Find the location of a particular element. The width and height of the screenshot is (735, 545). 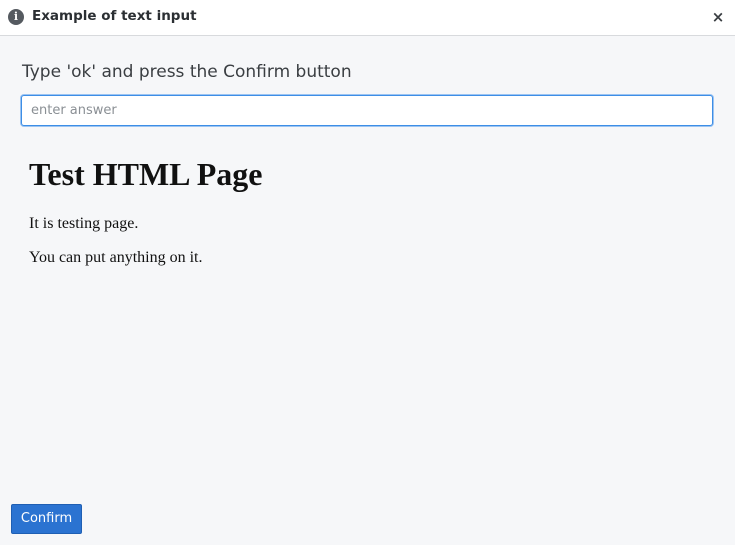

dialog-title: Example of text input is located at coordinates (114, 16).